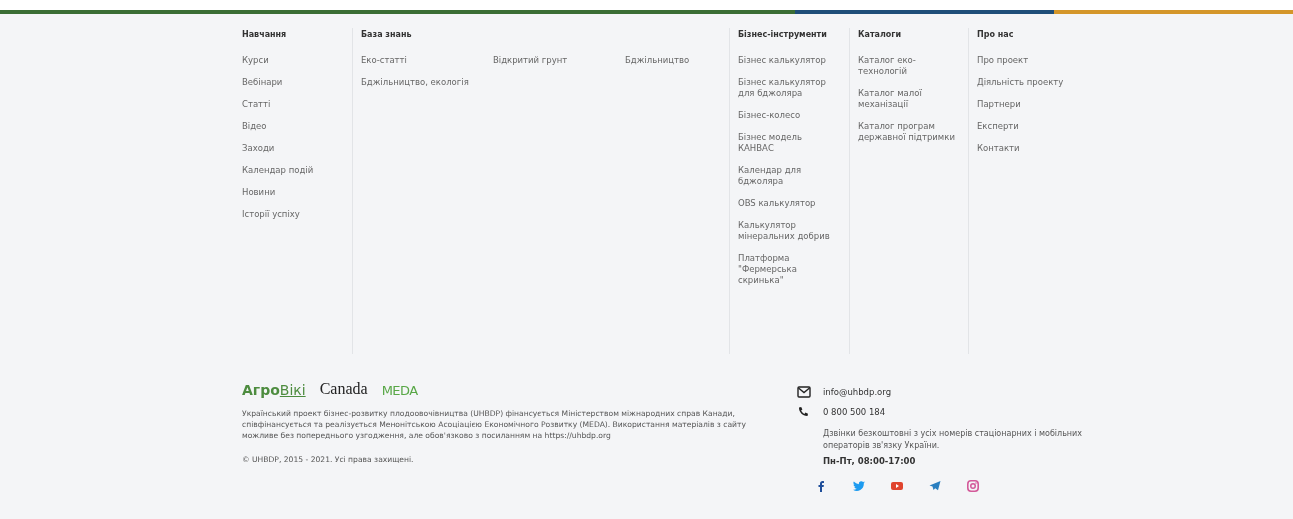  What do you see at coordinates (783, 34) in the screenshot?
I see `column-heading: Бізнес-інструменти` at bounding box center [783, 34].